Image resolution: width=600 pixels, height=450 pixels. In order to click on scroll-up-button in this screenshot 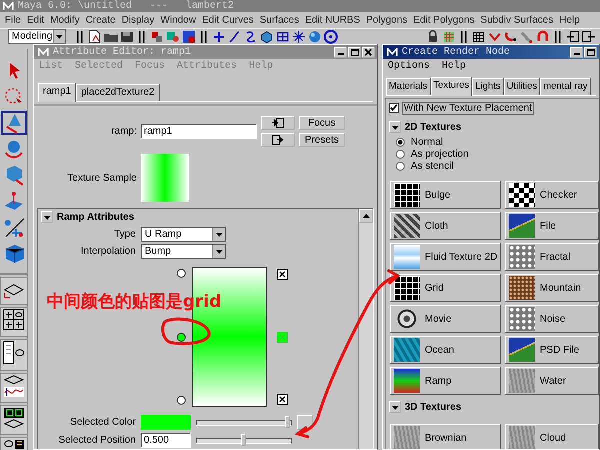, I will do `click(366, 216)`.